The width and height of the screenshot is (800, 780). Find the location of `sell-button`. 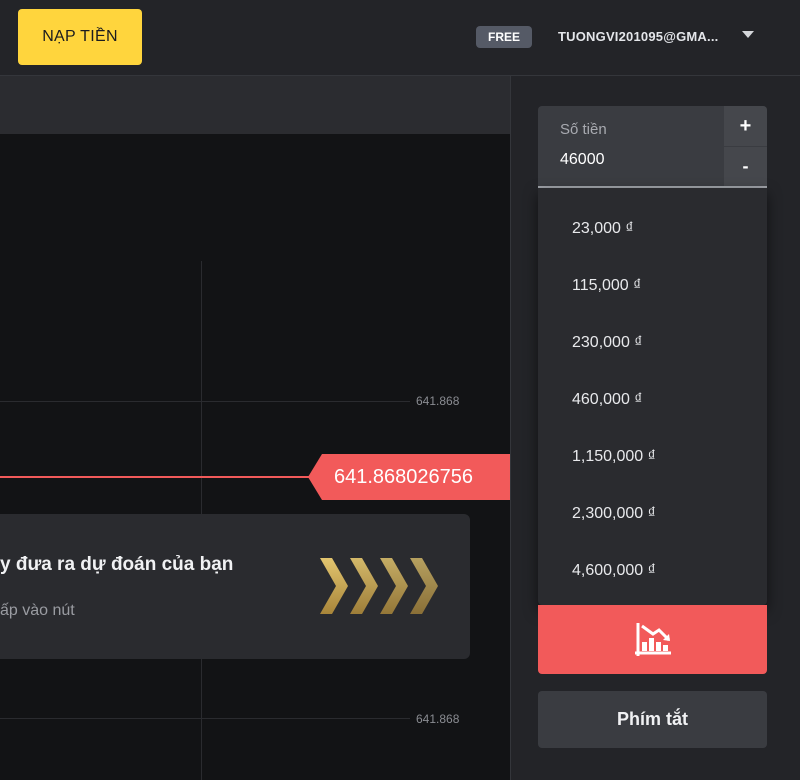

sell-button is located at coordinates (652, 639).